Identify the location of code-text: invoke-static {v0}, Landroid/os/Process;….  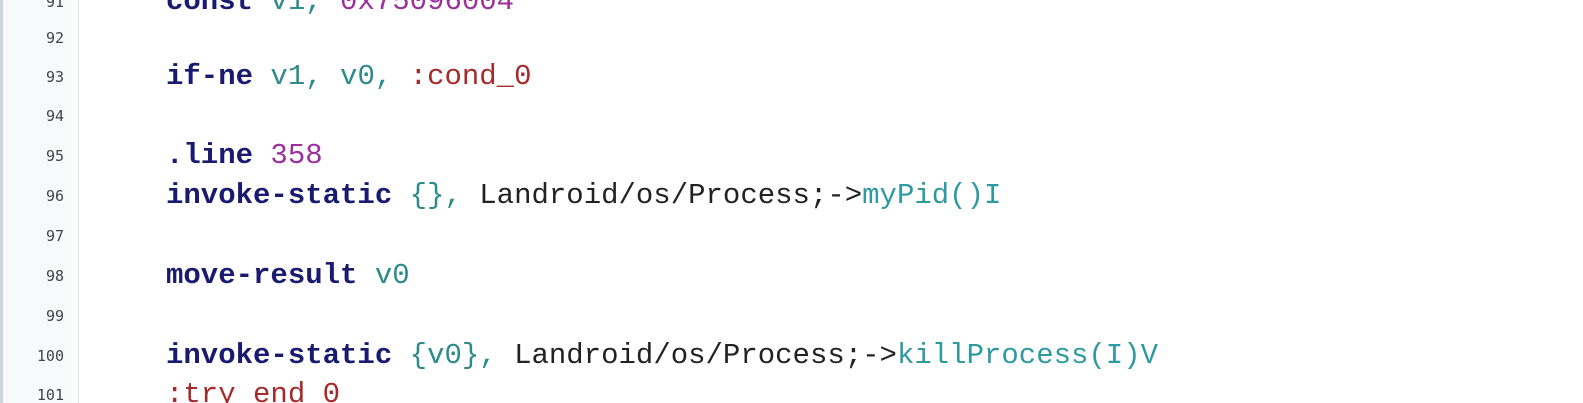
(662, 356).